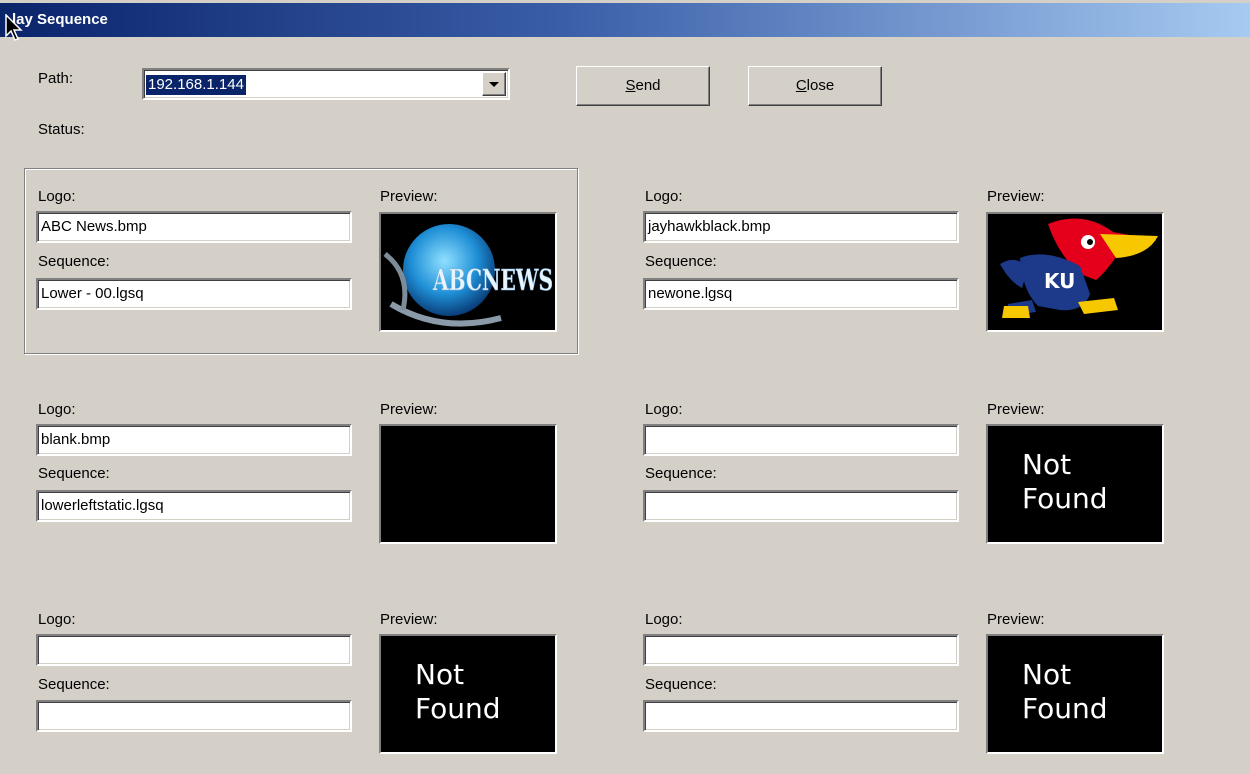  I want to click on send-mnemonic: S, so click(630, 85).